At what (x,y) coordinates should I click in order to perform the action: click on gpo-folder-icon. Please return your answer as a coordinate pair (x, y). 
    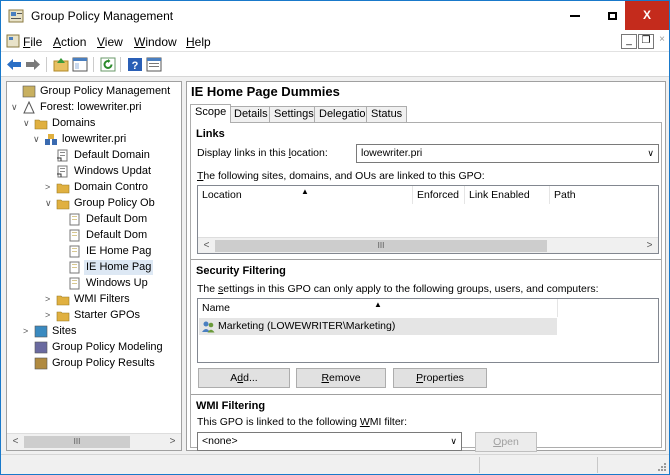
    Looking at the image, I should click on (63, 204).